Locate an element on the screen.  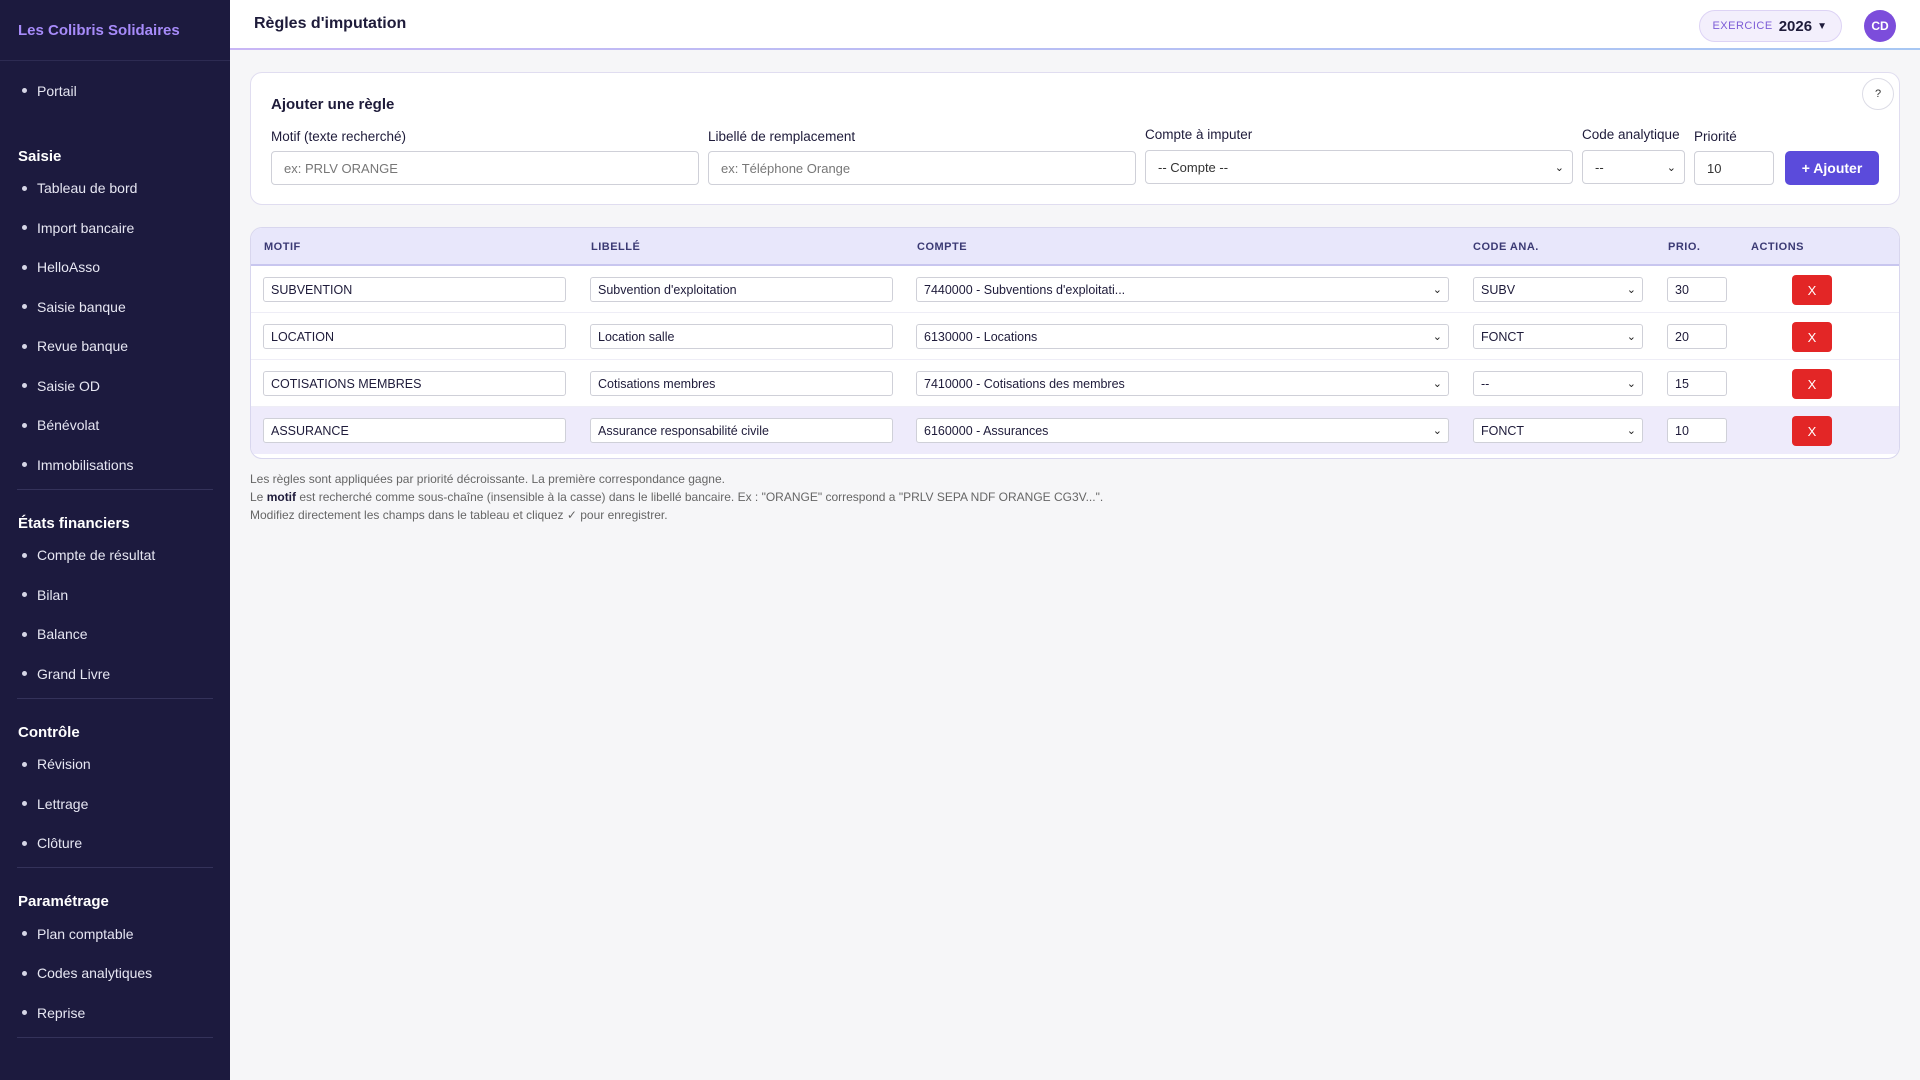
compte-cell-value: 6160000 - Assurances is located at coordinates (986, 430).